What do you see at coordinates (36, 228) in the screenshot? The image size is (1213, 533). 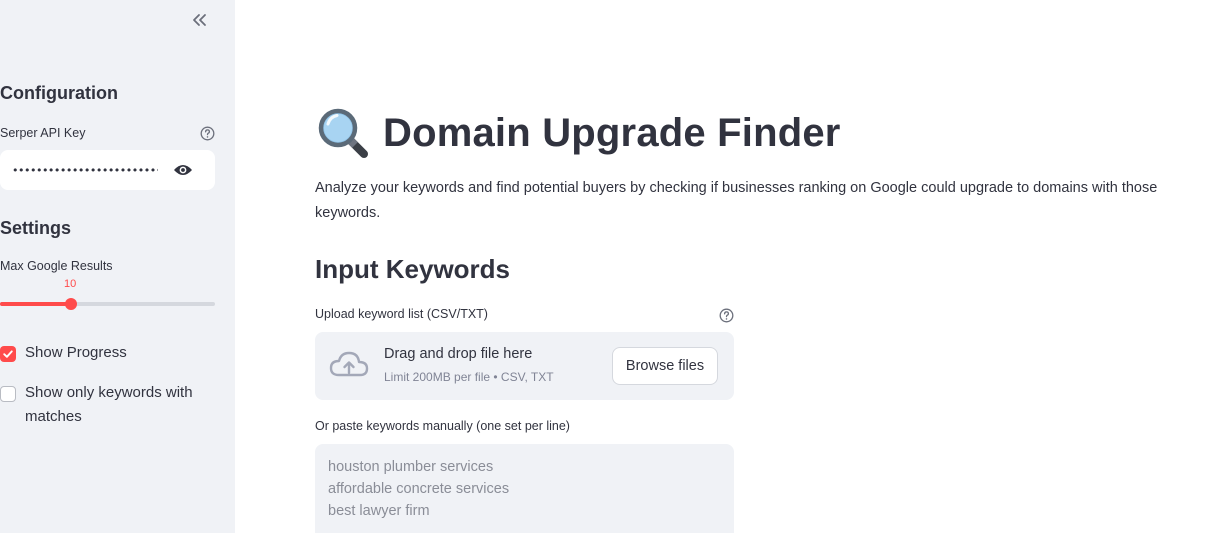 I see `settings-heading: Settings` at bounding box center [36, 228].